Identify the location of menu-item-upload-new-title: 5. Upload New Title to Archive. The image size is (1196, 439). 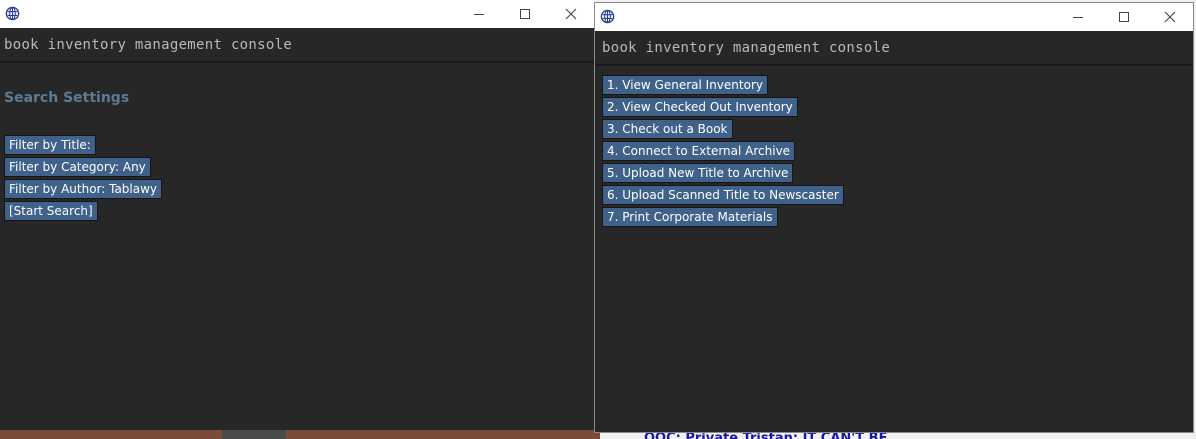
(698, 173).